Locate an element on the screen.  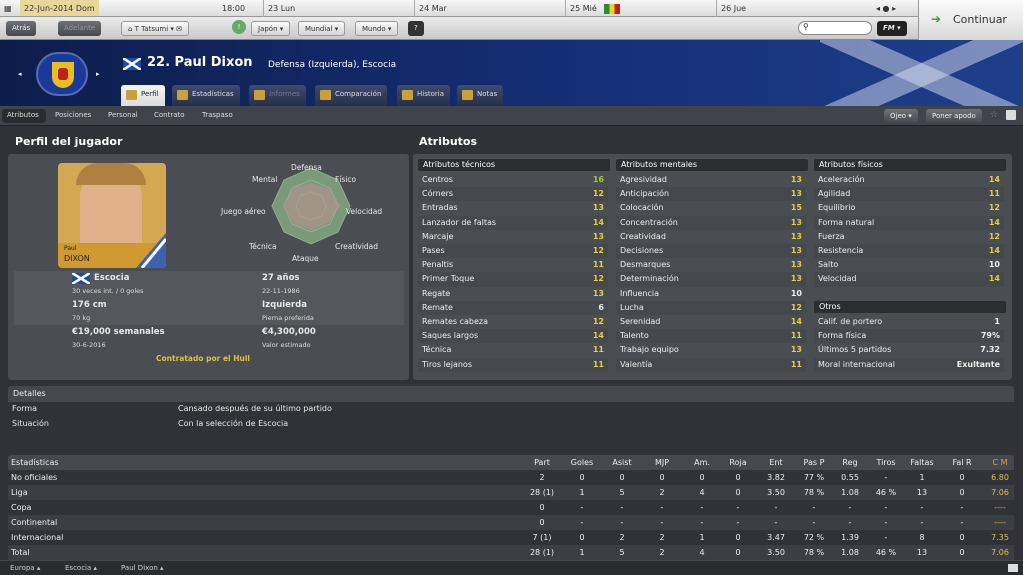
breadcrumb-item: Europa ▴ is located at coordinates (25, 568).